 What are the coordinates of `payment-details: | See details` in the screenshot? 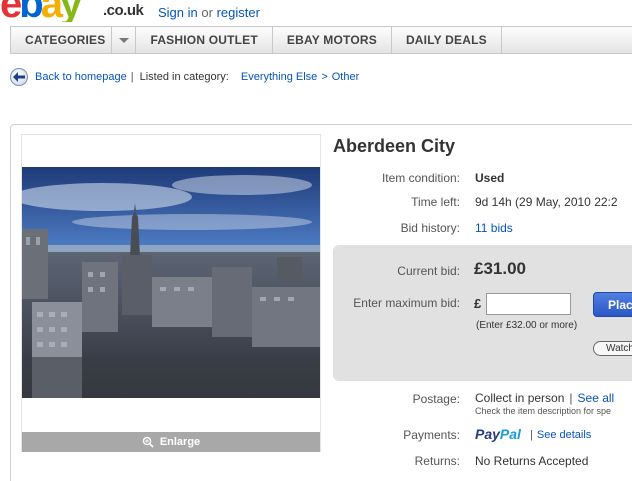 It's located at (560, 435).